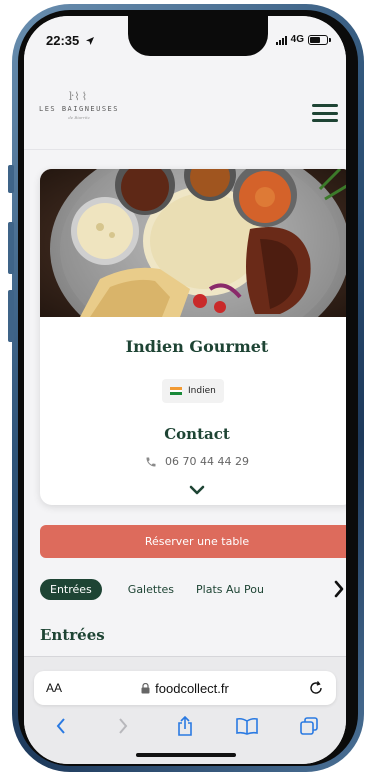  Describe the element at coordinates (297, 39) in the screenshot. I see `network-type: 4G` at that location.